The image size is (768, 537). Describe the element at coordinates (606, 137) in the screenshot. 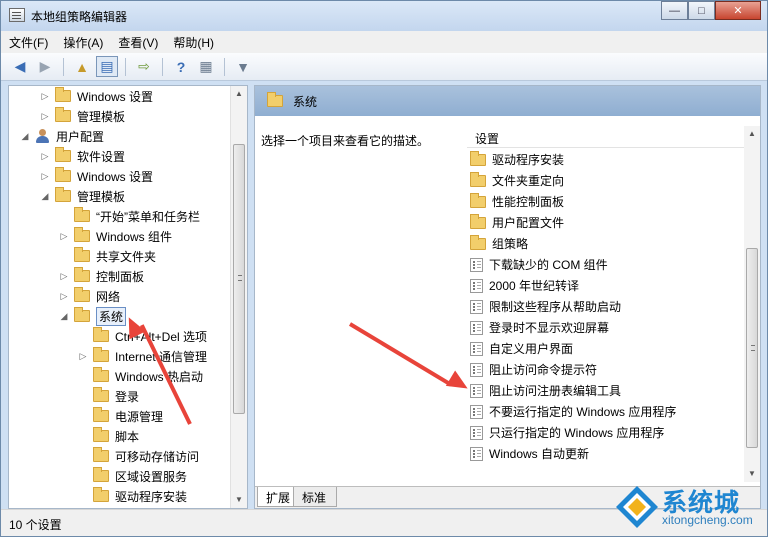

I see `settings-column-header: 设置` at that location.